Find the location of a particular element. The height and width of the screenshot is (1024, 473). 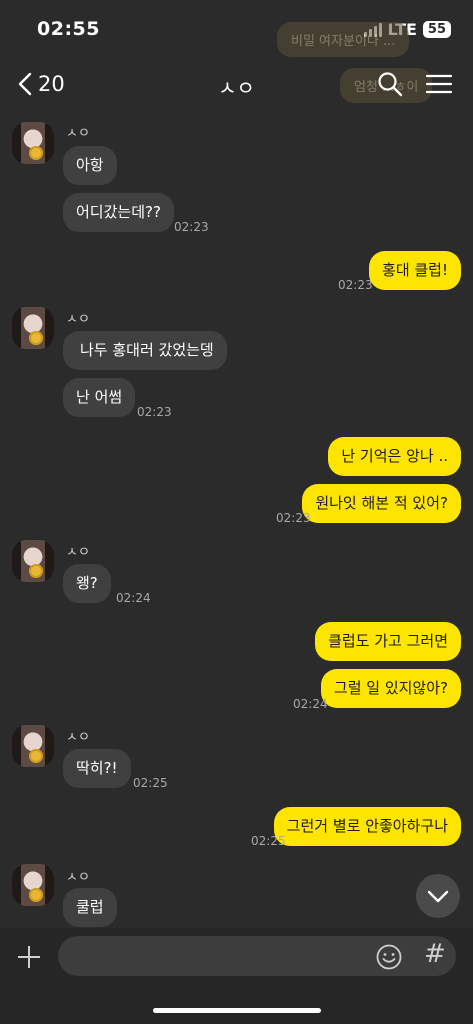

message-bubble-incoming: 난 어썸 is located at coordinates (99, 397).